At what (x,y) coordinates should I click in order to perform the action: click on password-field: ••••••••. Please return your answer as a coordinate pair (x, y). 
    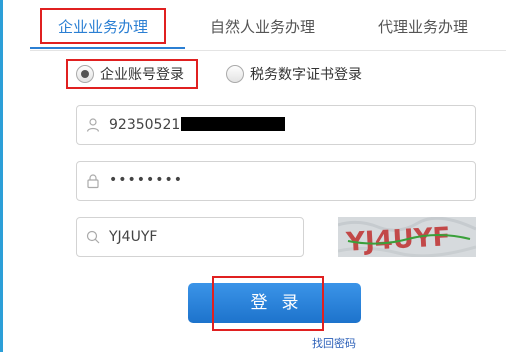
    Looking at the image, I should click on (276, 181).